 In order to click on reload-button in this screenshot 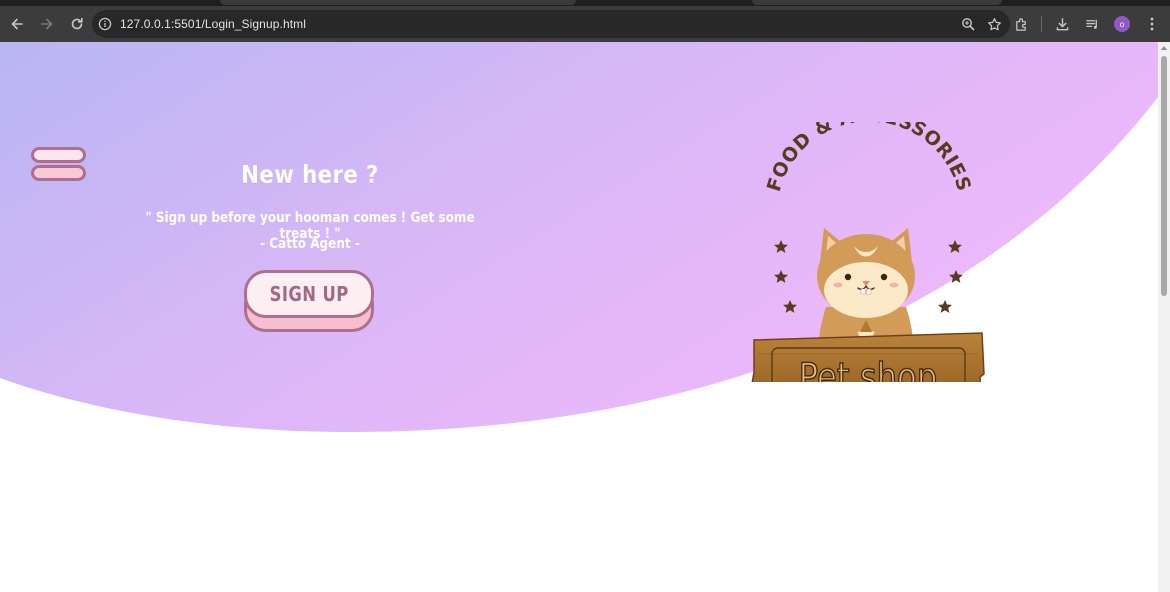, I will do `click(77, 24)`.